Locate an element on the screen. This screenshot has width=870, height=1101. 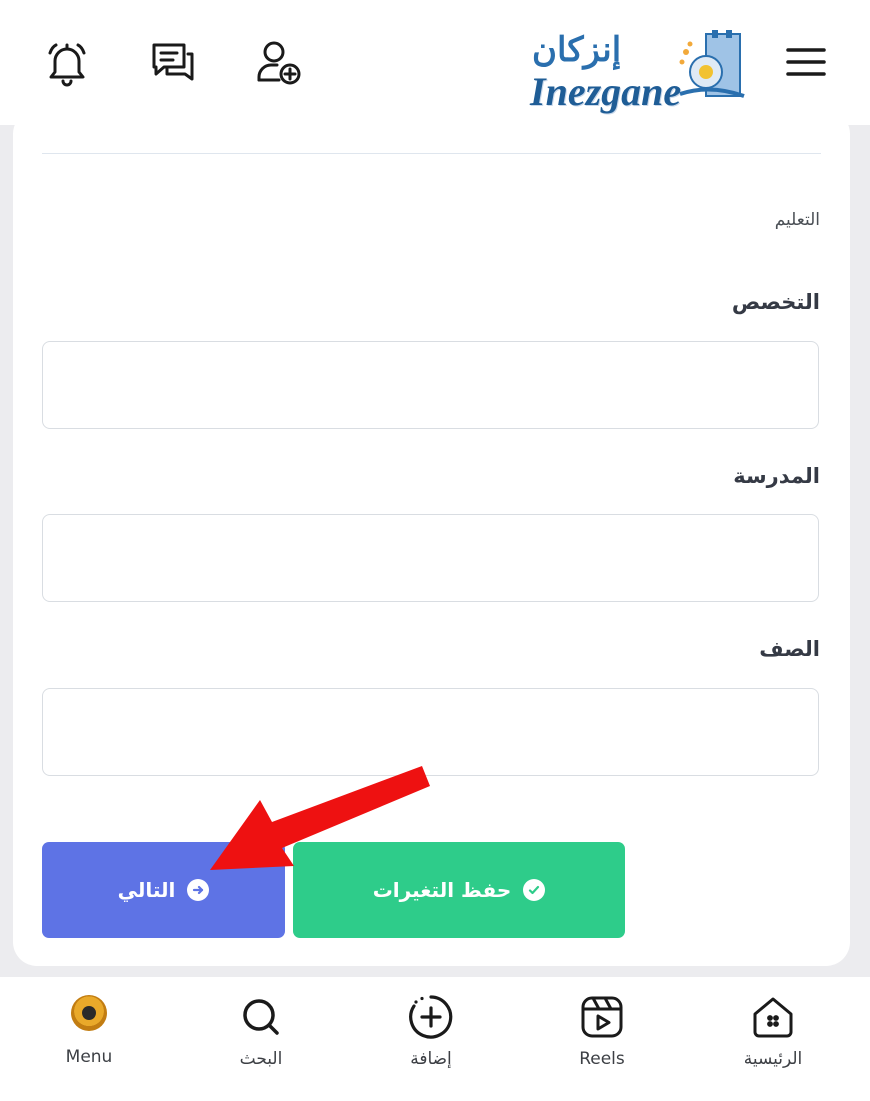
nav-label-reels: Reels is located at coordinates (602, 1059).